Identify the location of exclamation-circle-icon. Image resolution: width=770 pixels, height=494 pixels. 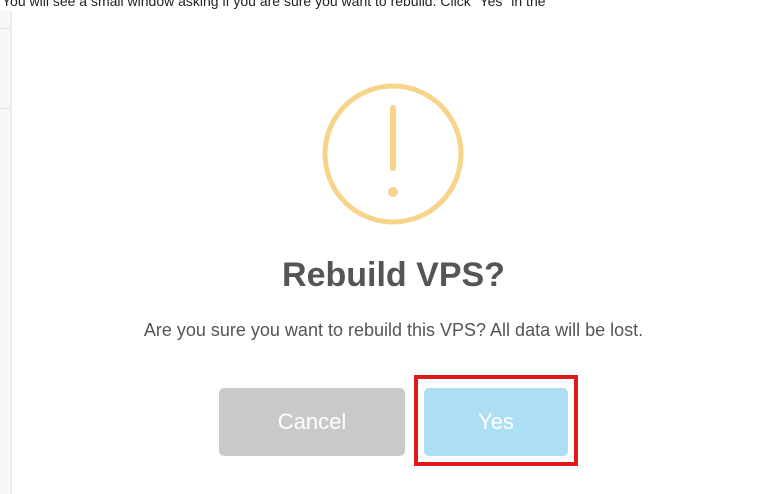
(393, 154).